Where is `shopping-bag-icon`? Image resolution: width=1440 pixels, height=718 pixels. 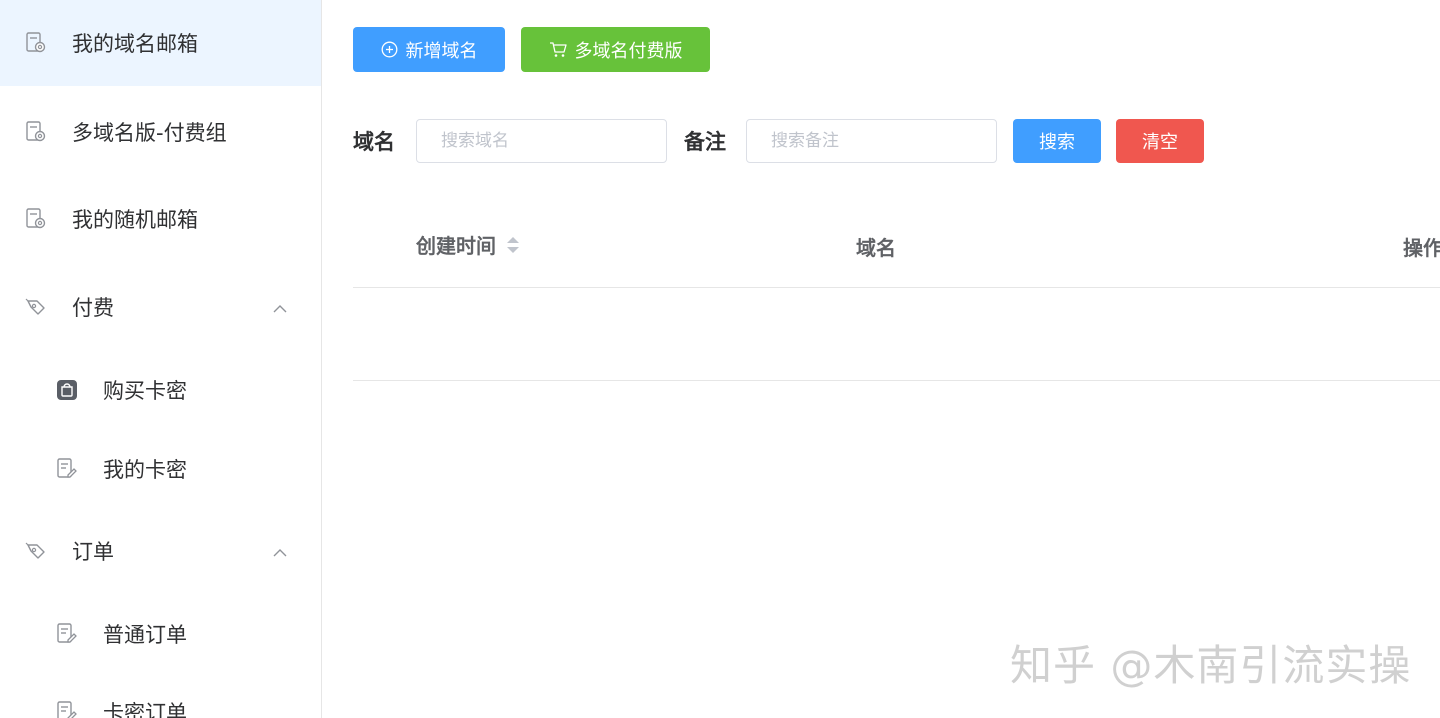
shopping-bag-icon is located at coordinates (67, 390).